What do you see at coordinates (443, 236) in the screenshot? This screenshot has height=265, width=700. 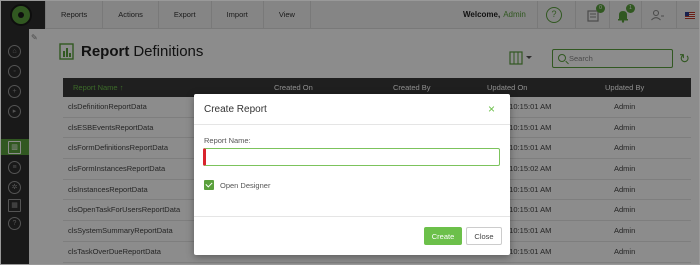 I see `create-button: Create` at bounding box center [443, 236].